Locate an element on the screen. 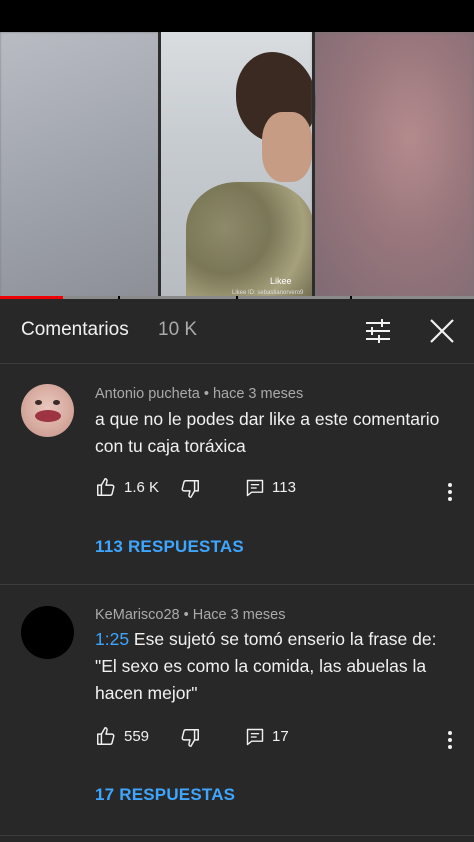 The width and height of the screenshot is (474, 842). video-blurred-left is located at coordinates (80, 165).